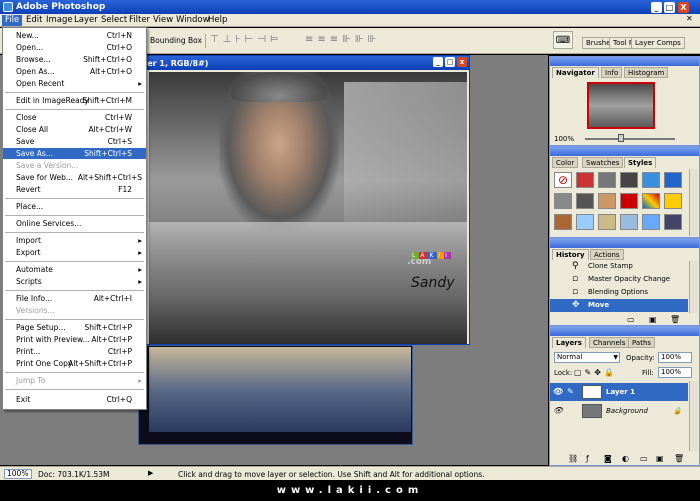  What do you see at coordinates (462, 62) in the screenshot?
I see `doc-close-button: x` at bounding box center [462, 62].